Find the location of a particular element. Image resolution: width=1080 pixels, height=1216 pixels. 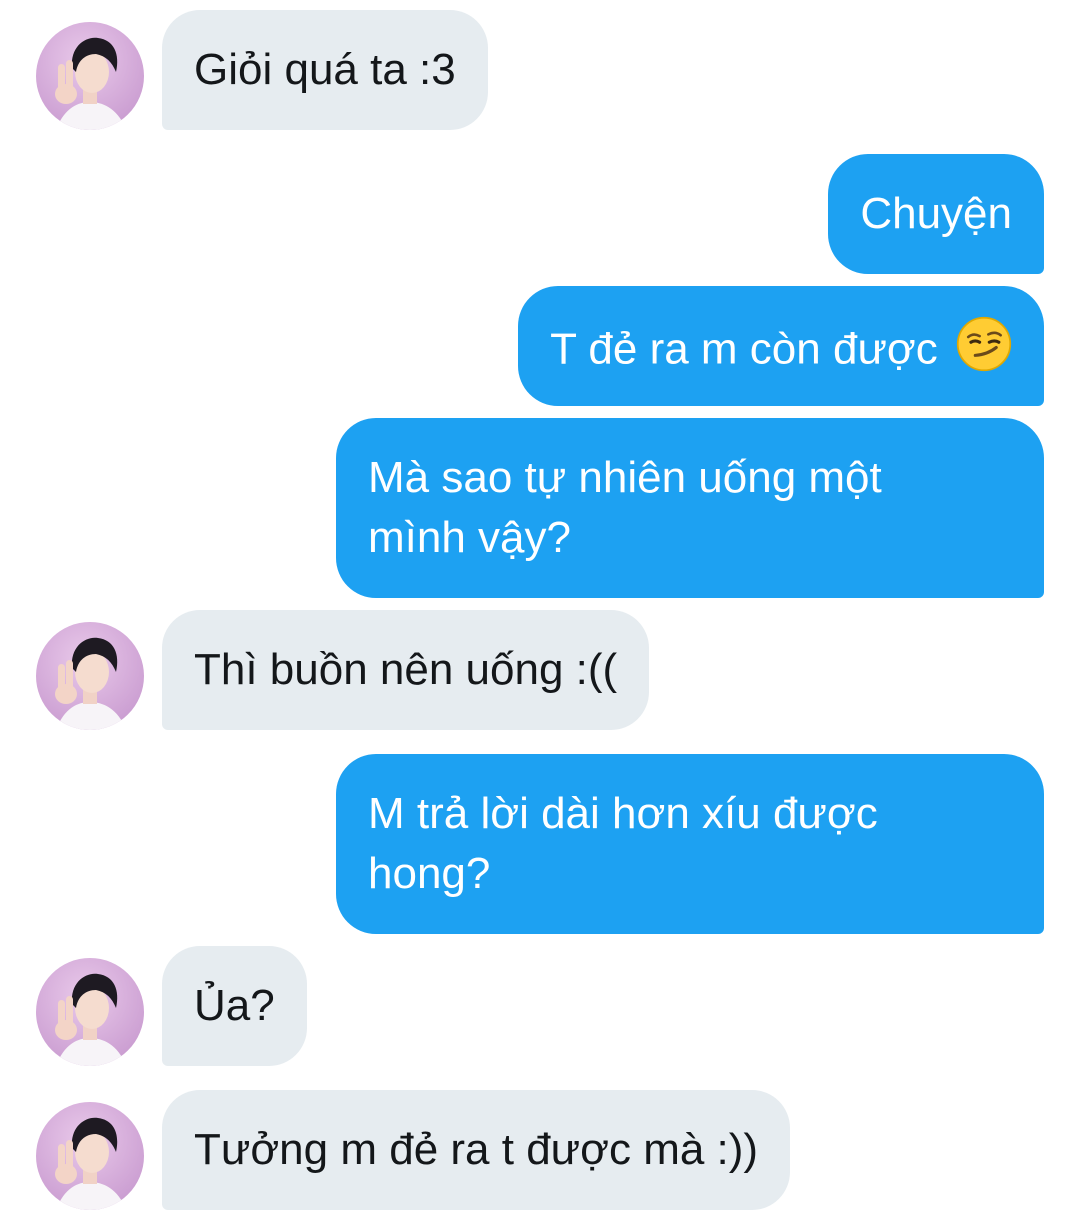

incoming-message-bubble: Tưởng m đẻ ra t được mà :)) is located at coordinates (476, 1150).